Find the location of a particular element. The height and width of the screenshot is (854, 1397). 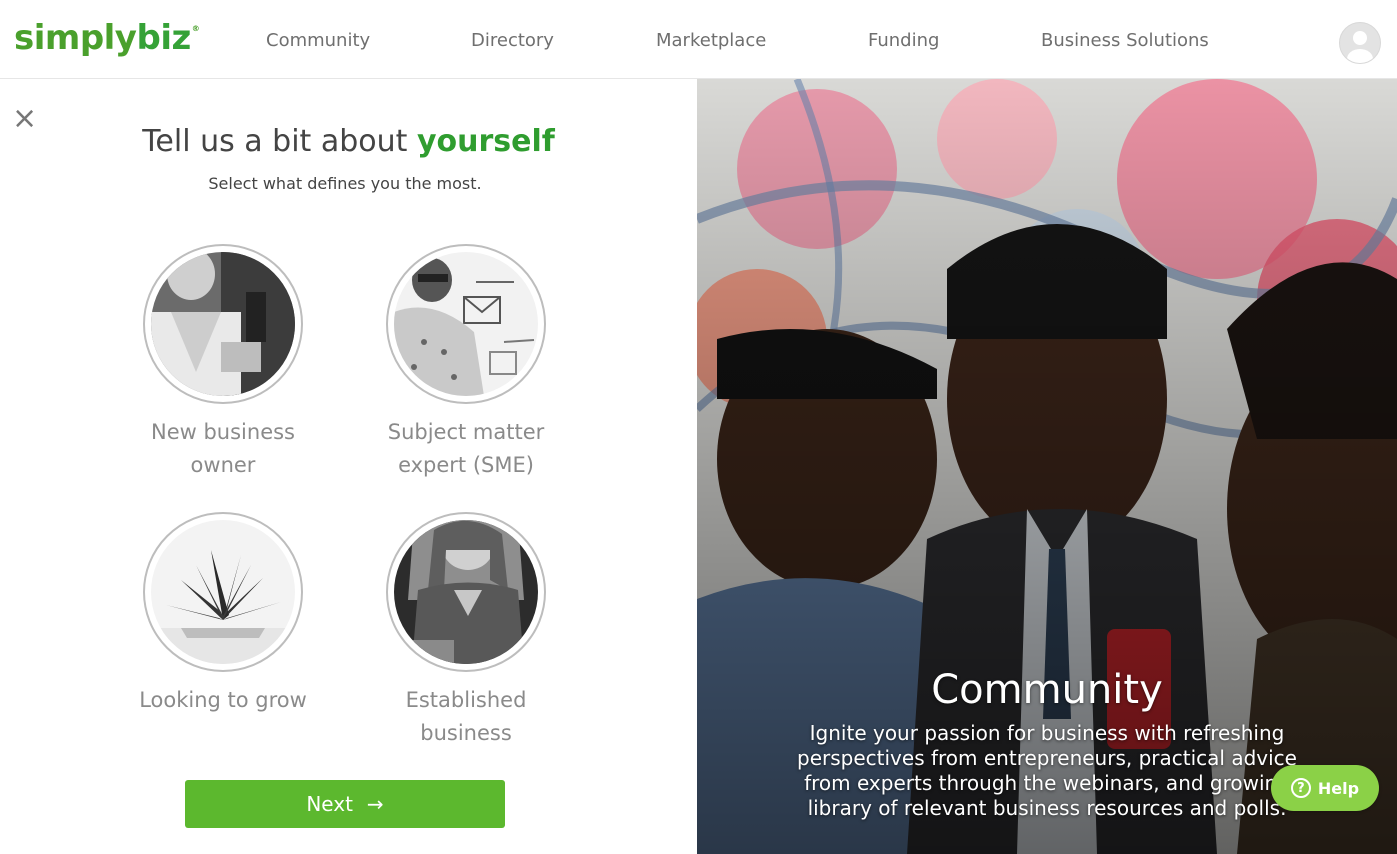

page-subtitle: Select what defines you the most. is located at coordinates (345, 183).